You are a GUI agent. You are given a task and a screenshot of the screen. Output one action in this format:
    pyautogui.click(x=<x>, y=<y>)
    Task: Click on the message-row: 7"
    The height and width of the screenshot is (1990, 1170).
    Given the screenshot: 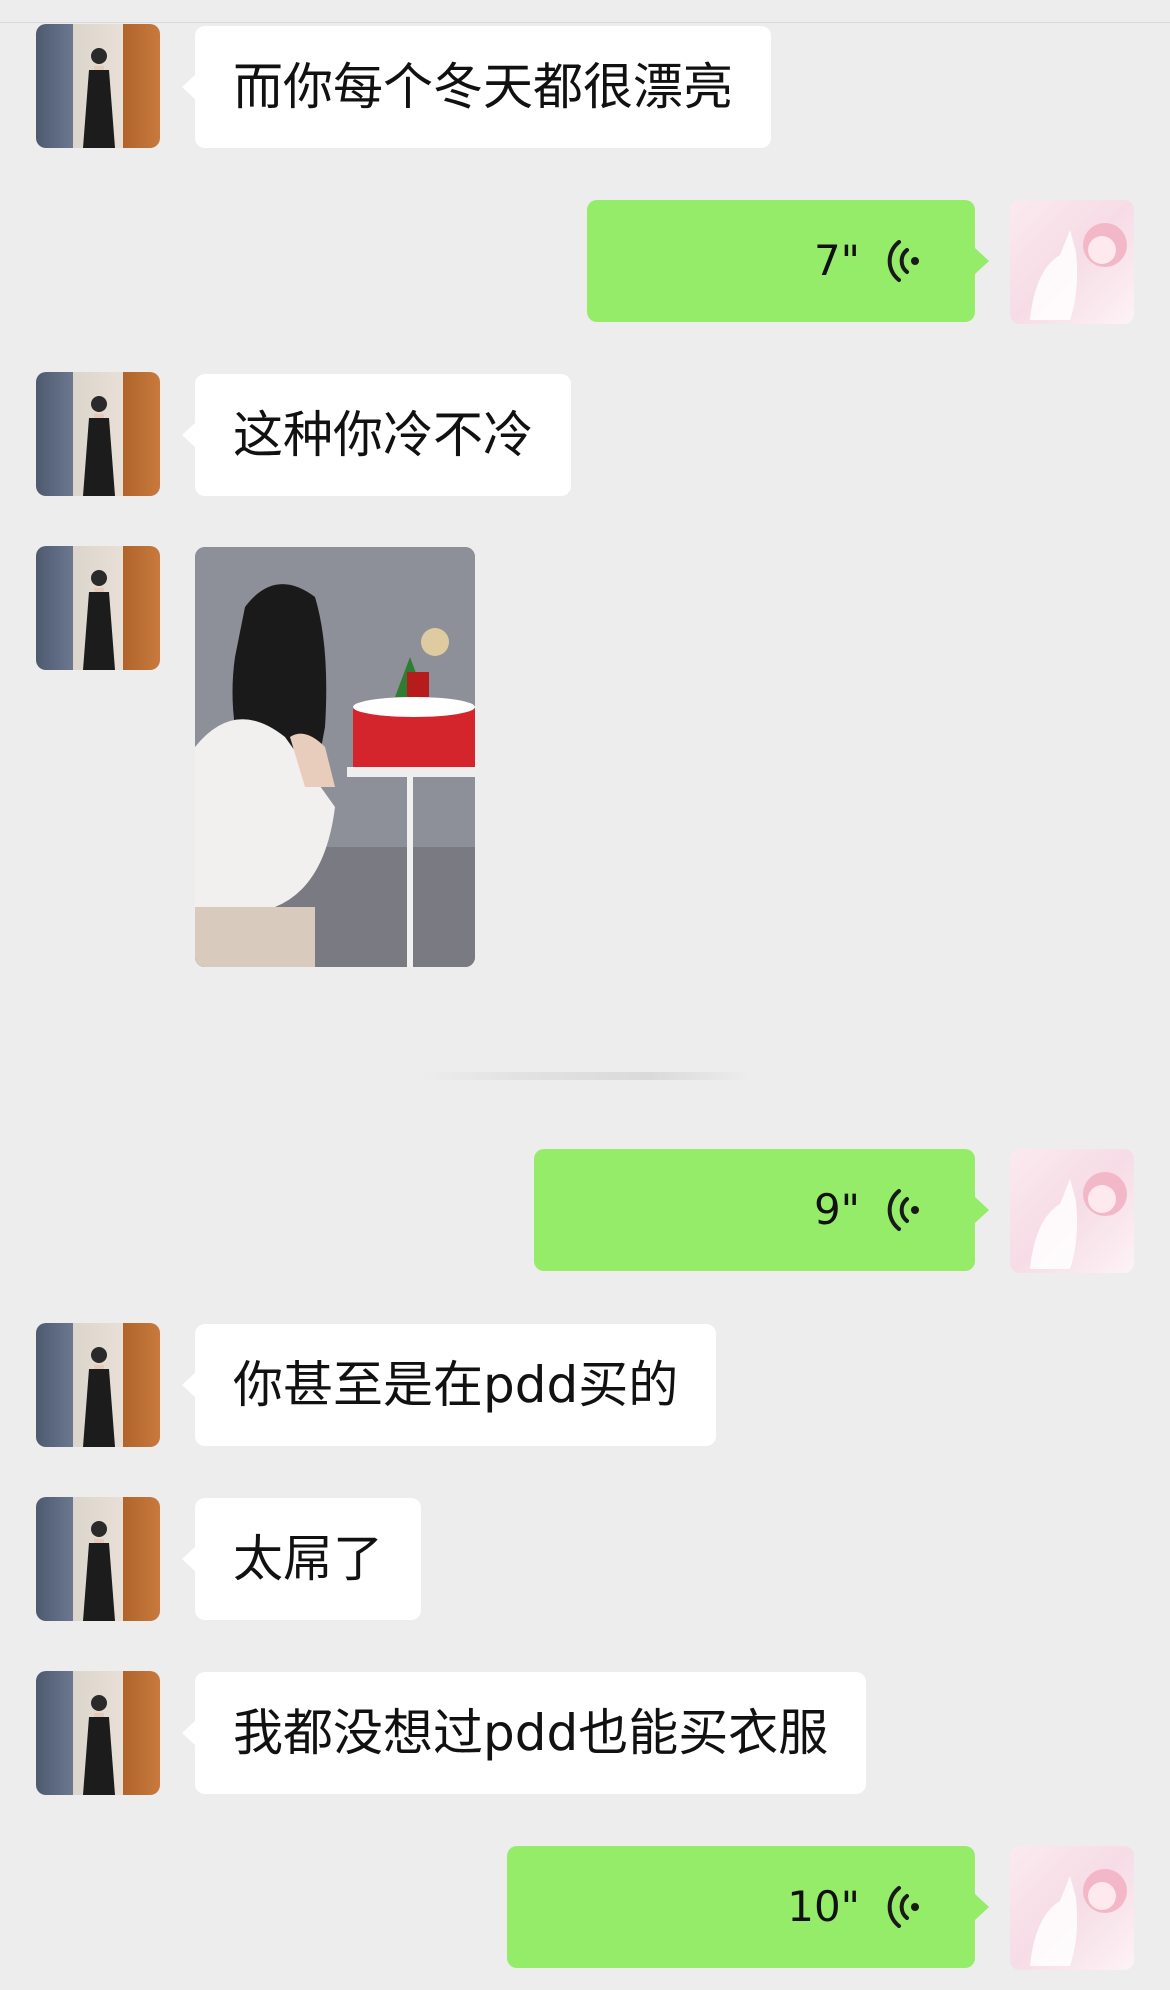 What is the action you would take?
    pyautogui.click(x=585, y=261)
    